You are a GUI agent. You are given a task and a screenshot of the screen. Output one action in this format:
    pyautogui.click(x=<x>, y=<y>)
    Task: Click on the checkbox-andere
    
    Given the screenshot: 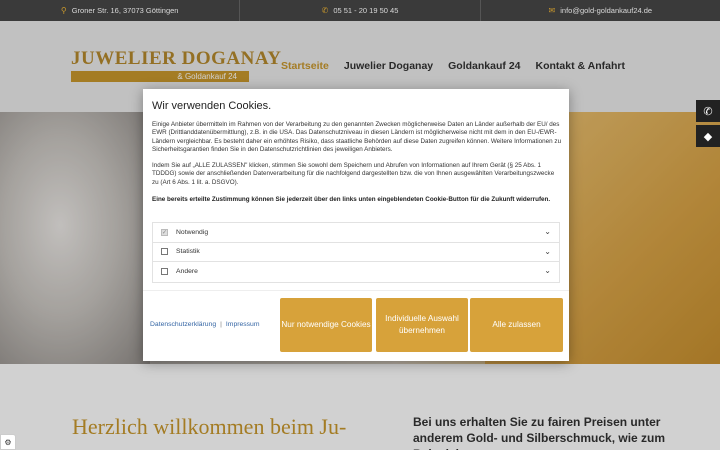 What is the action you would take?
    pyautogui.click(x=164, y=272)
    